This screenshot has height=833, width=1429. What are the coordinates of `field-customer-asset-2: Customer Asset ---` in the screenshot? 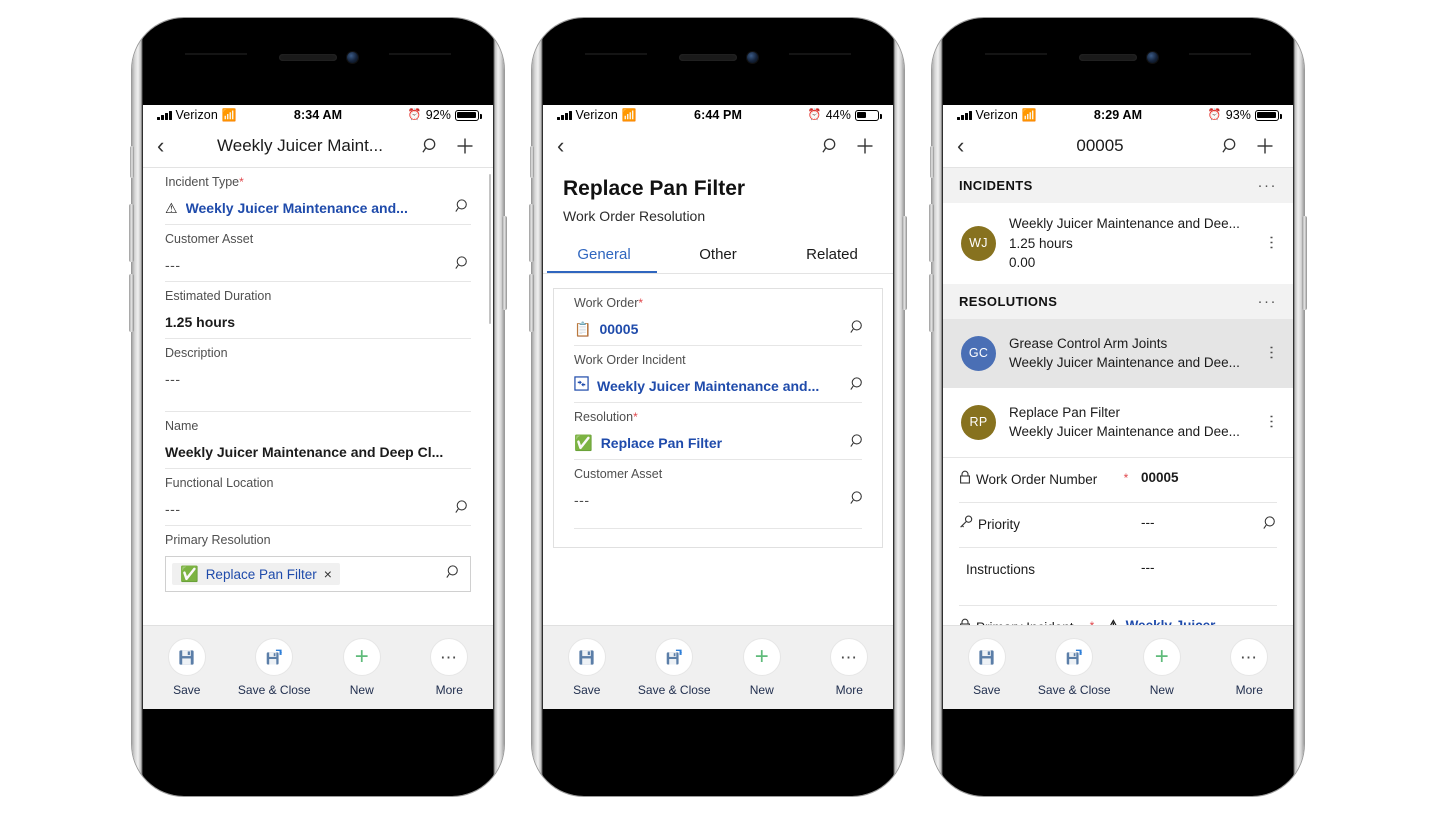 It's located at (718, 494).